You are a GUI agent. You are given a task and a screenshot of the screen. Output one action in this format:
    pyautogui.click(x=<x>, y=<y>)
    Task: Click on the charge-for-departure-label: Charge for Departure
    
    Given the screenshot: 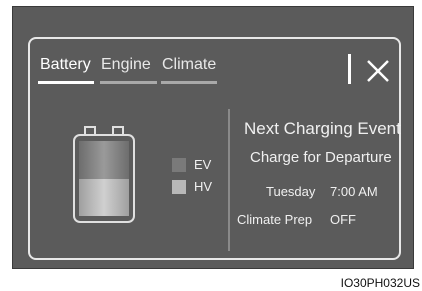 What is the action you would take?
    pyautogui.click(x=321, y=157)
    